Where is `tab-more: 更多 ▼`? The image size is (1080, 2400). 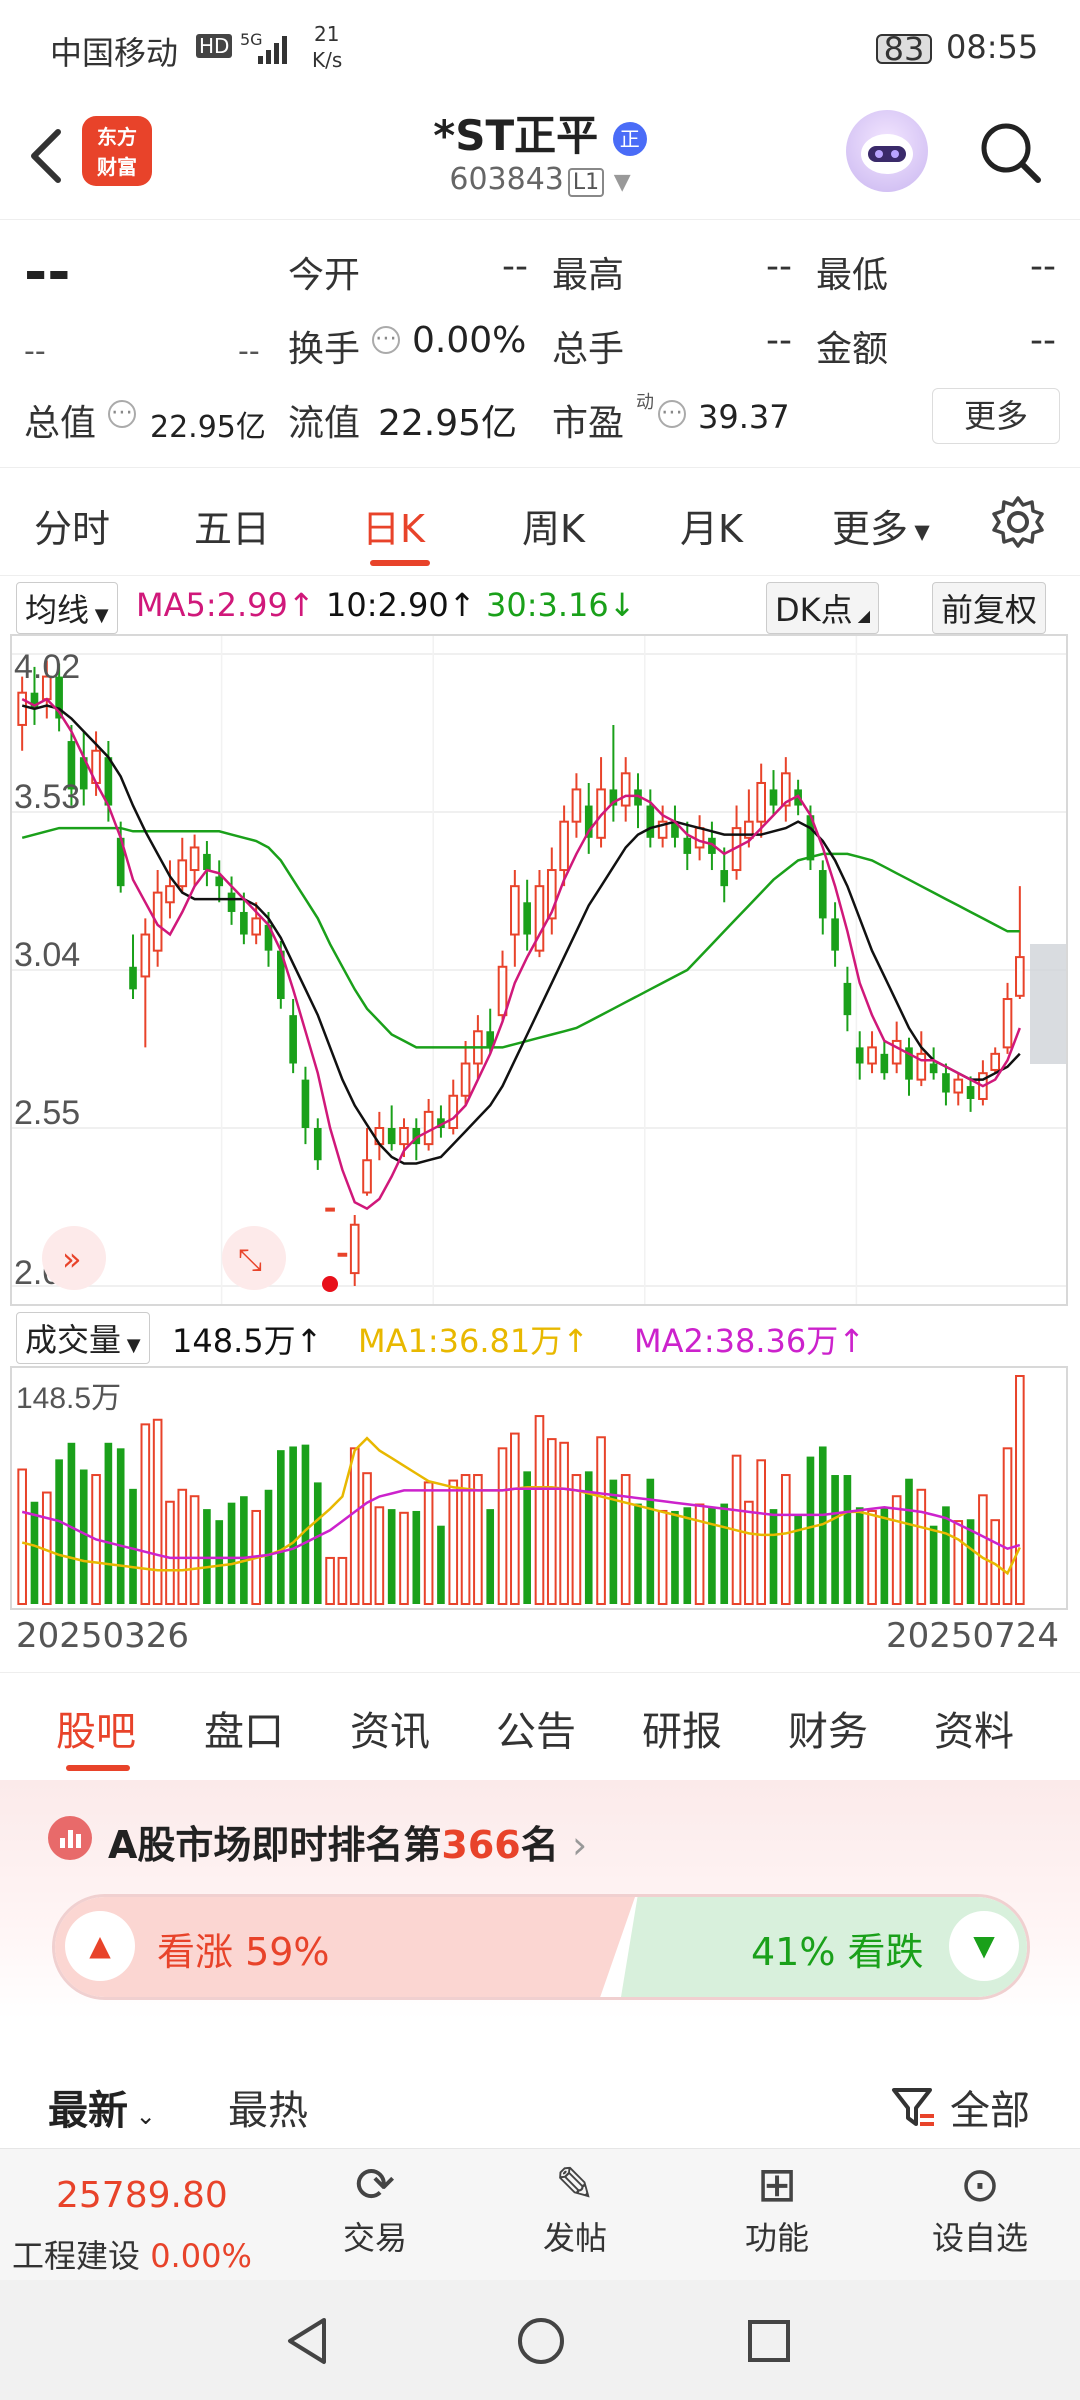
tab-more: 更多 ▼ is located at coordinates (881, 525).